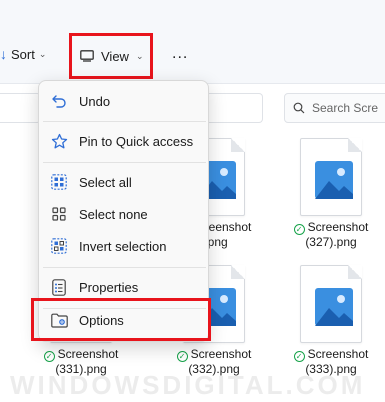  What do you see at coordinates (299, 108) in the screenshot?
I see `search-icon` at bounding box center [299, 108].